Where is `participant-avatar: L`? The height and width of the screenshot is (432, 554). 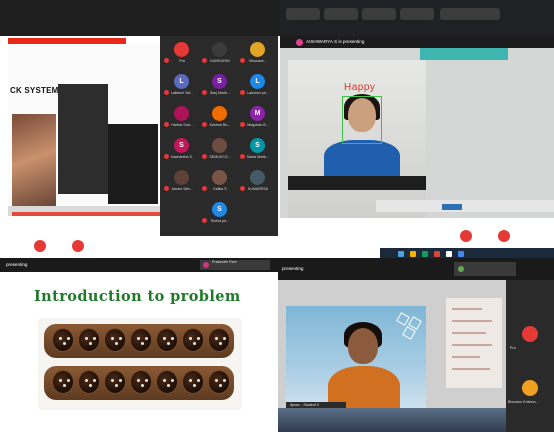 participant-avatar: L is located at coordinates (257, 81).